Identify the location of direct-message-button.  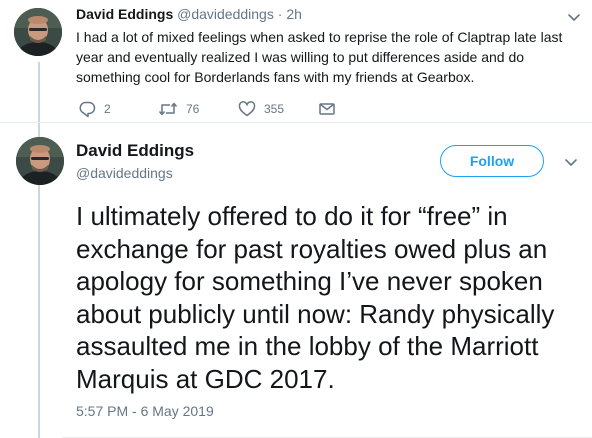
(327, 109).